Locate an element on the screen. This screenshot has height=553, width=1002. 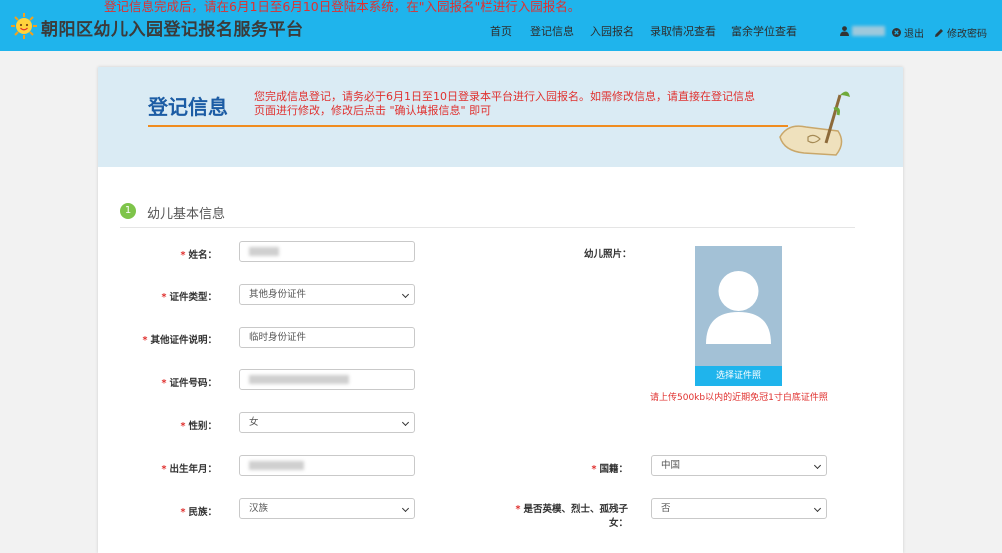
id-type-label: * 证件类型： is located at coordinates (189, 297).